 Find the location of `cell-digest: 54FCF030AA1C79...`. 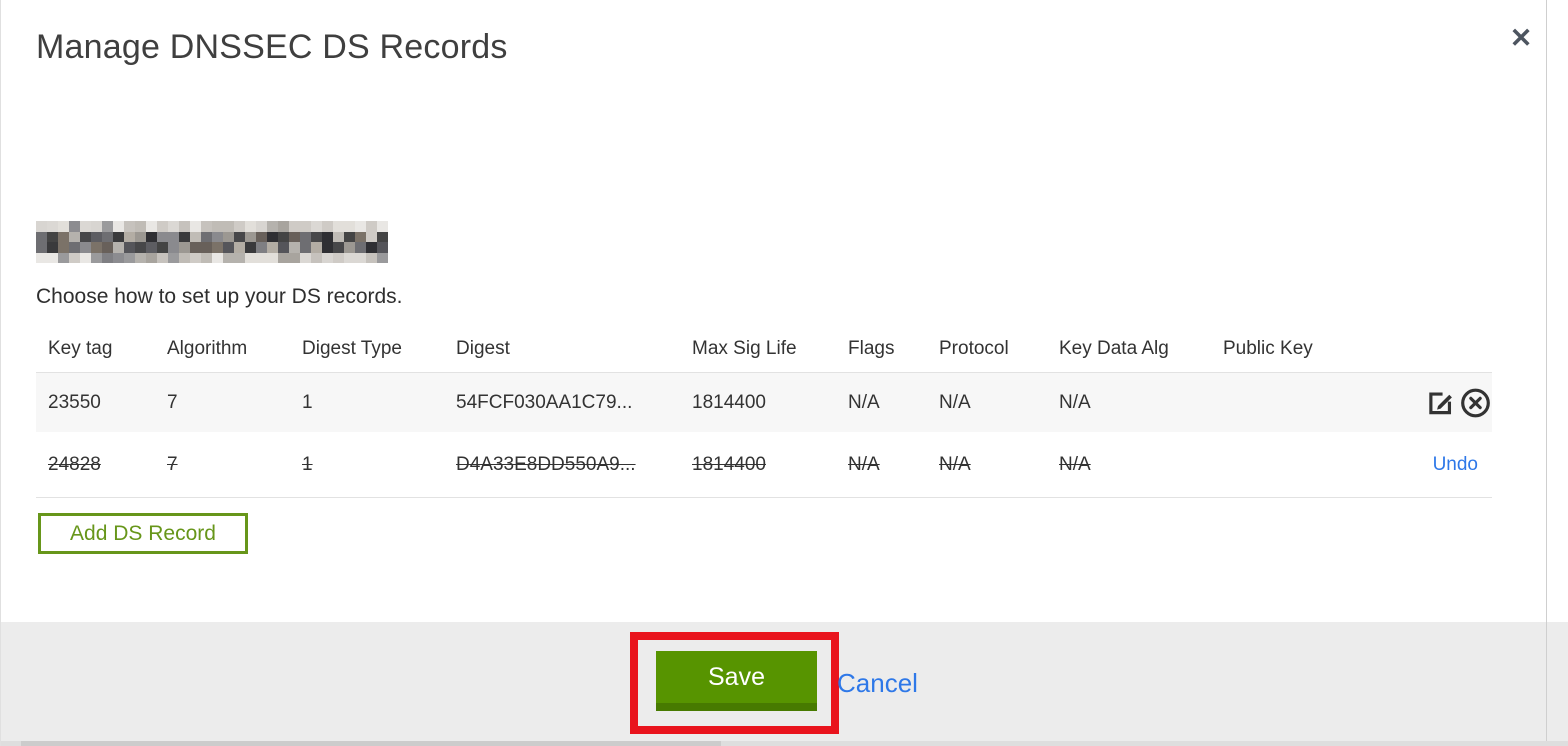

cell-digest: 54FCF030AA1C79... is located at coordinates (544, 402).